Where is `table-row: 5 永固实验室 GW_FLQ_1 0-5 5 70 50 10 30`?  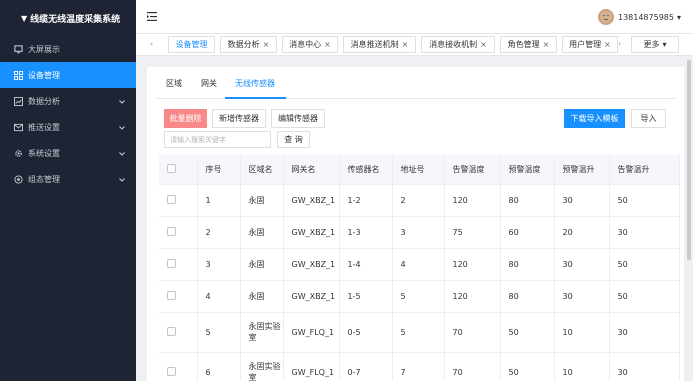
table-row: 5 永固实验室 GW_FLQ_1 0-5 5 70 50 10 30 is located at coordinates (419, 332).